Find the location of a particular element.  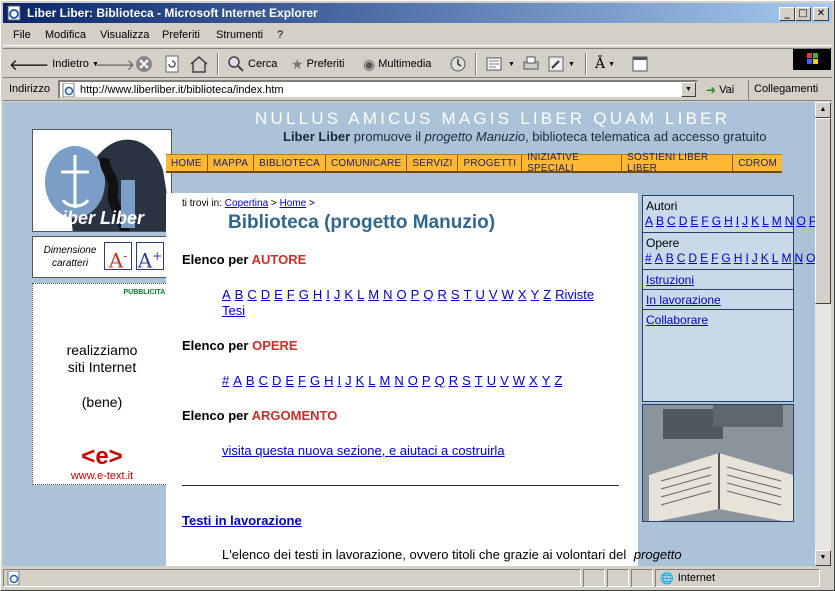

autore-letters-link: W is located at coordinates (508, 294).